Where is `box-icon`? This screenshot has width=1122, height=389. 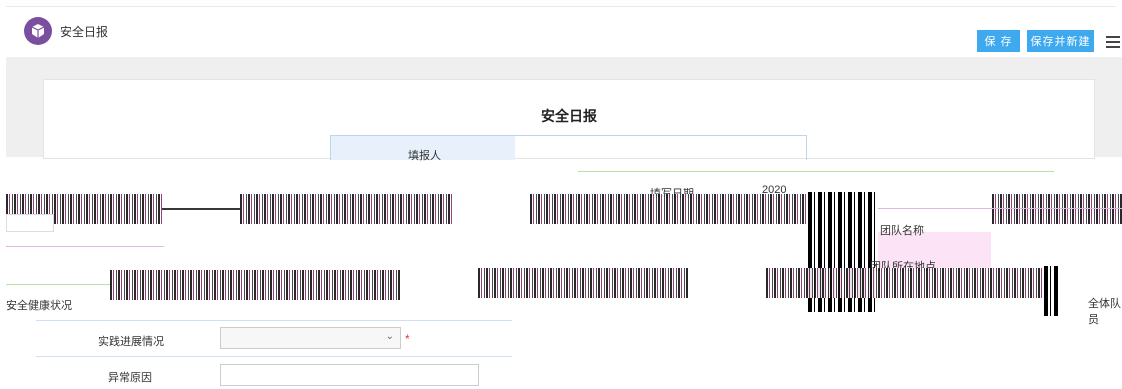 box-icon is located at coordinates (38, 31).